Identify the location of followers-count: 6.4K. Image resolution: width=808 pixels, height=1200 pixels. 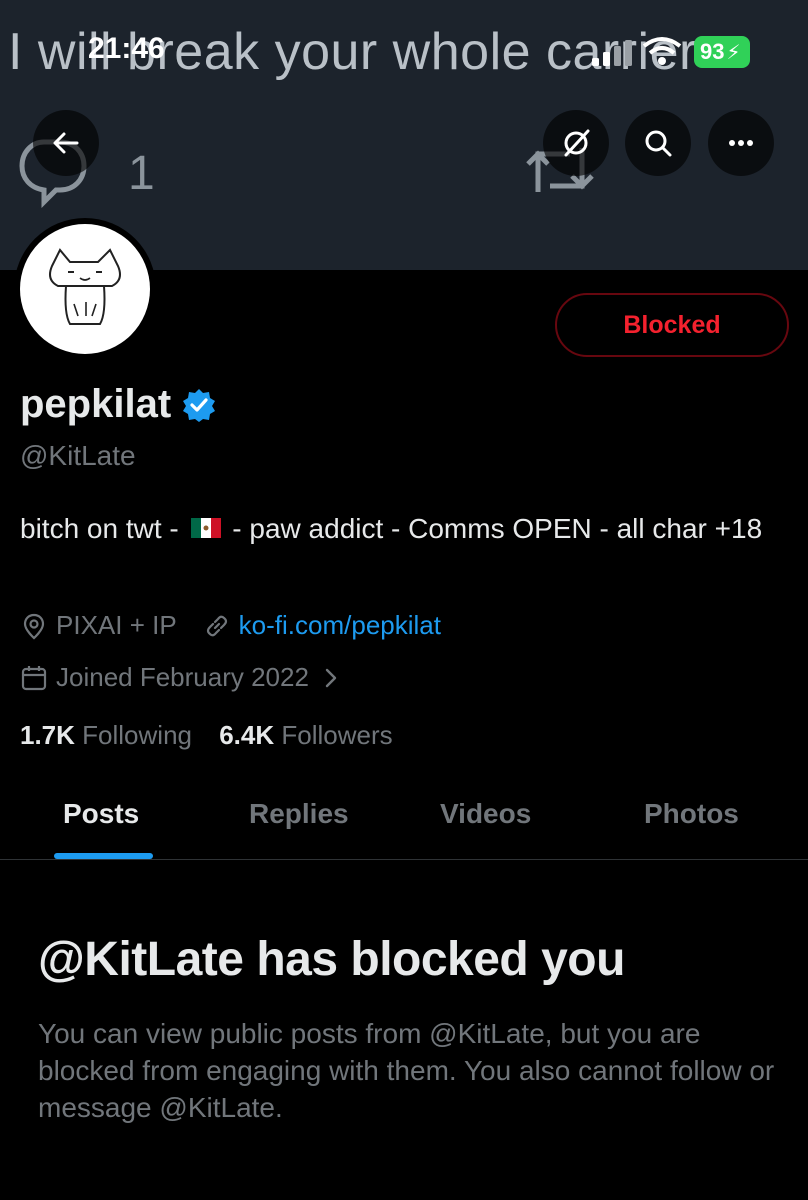
(247, 735).